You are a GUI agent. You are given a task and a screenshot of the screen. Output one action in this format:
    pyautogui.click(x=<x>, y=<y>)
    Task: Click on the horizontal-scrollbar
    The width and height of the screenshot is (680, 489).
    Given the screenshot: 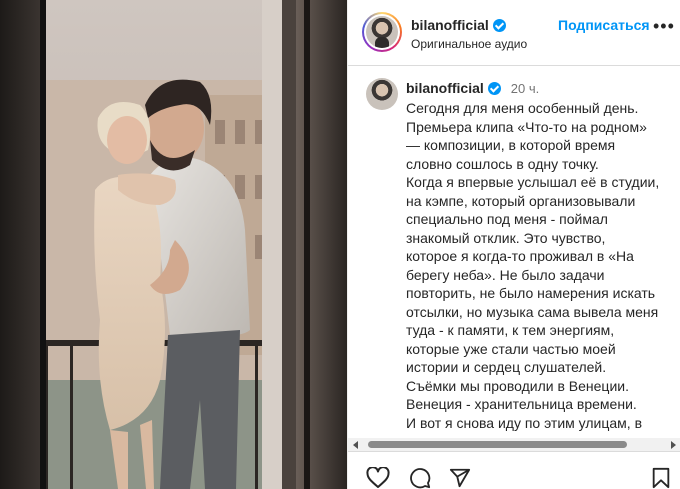 What is the action you would take?
    pyautogui.click(x=514, y=444)
    